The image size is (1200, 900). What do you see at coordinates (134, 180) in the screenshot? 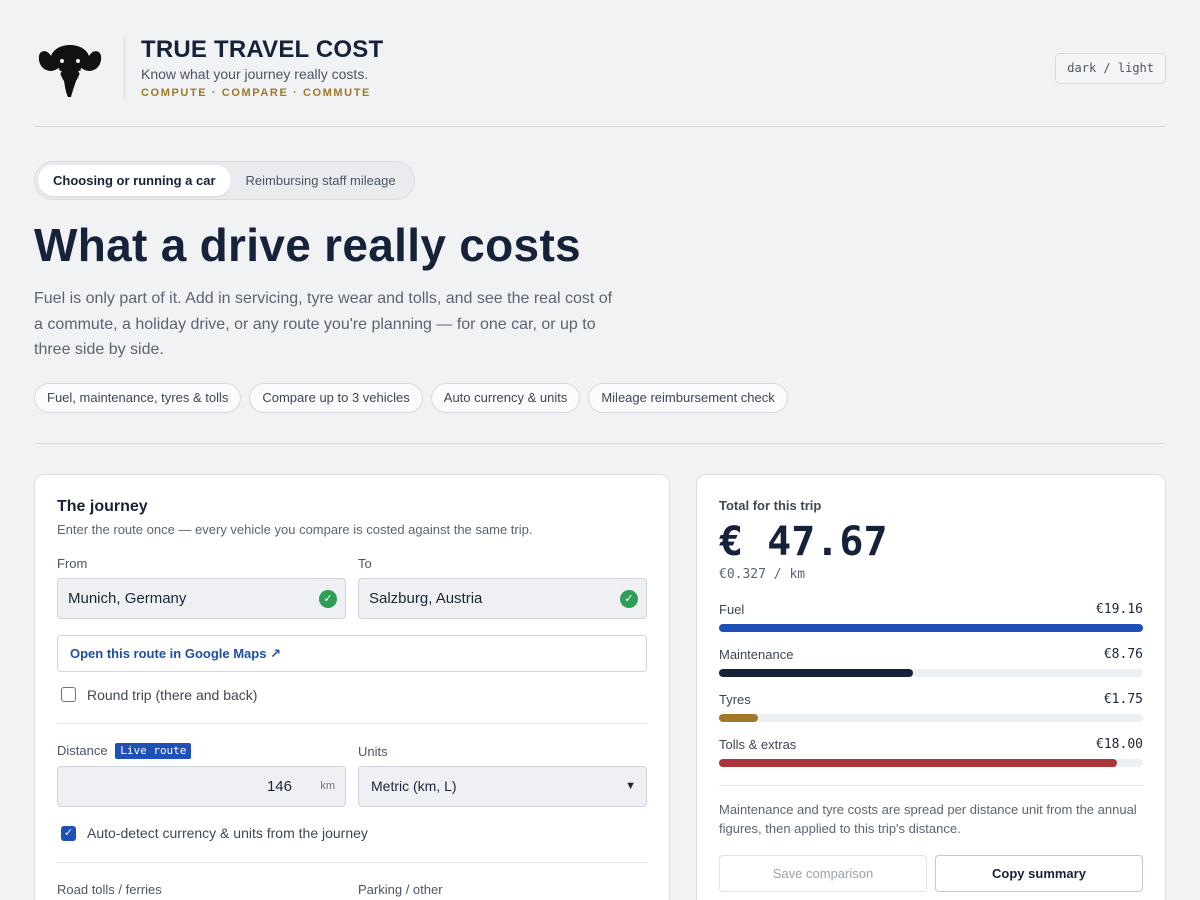
I see `tab-choosing-running-car: Choosing or running a car` at bounding box center [134, 180].